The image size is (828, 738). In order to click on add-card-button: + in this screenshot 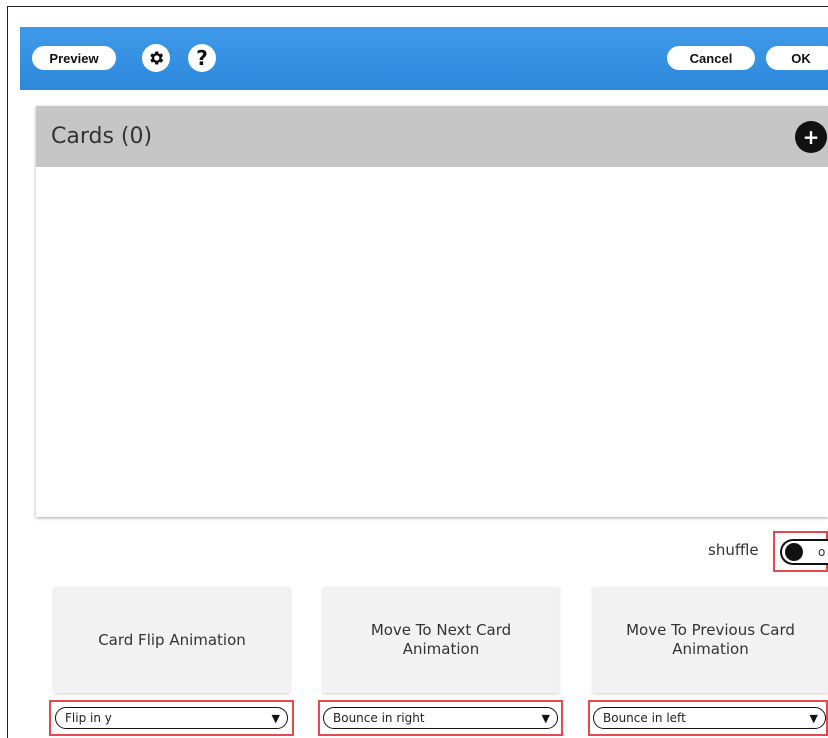, I will do `click(811, 137)`.